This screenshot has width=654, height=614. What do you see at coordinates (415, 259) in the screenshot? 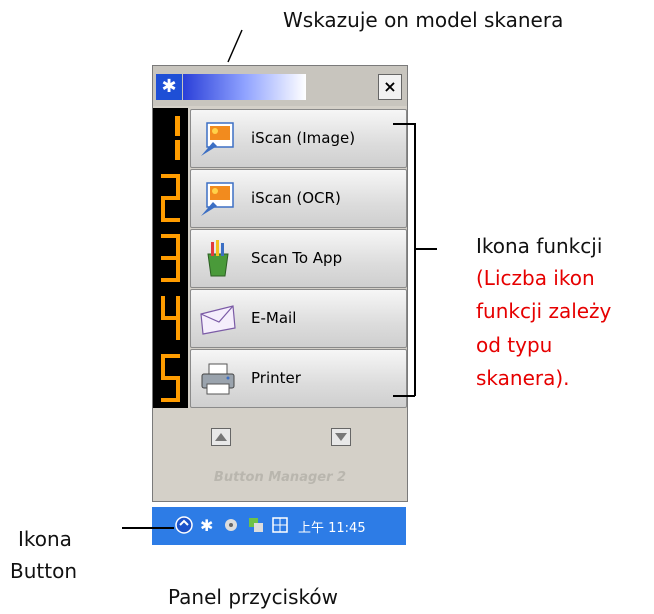
I see `bracket-vertical` at bounding box center [415, 259].